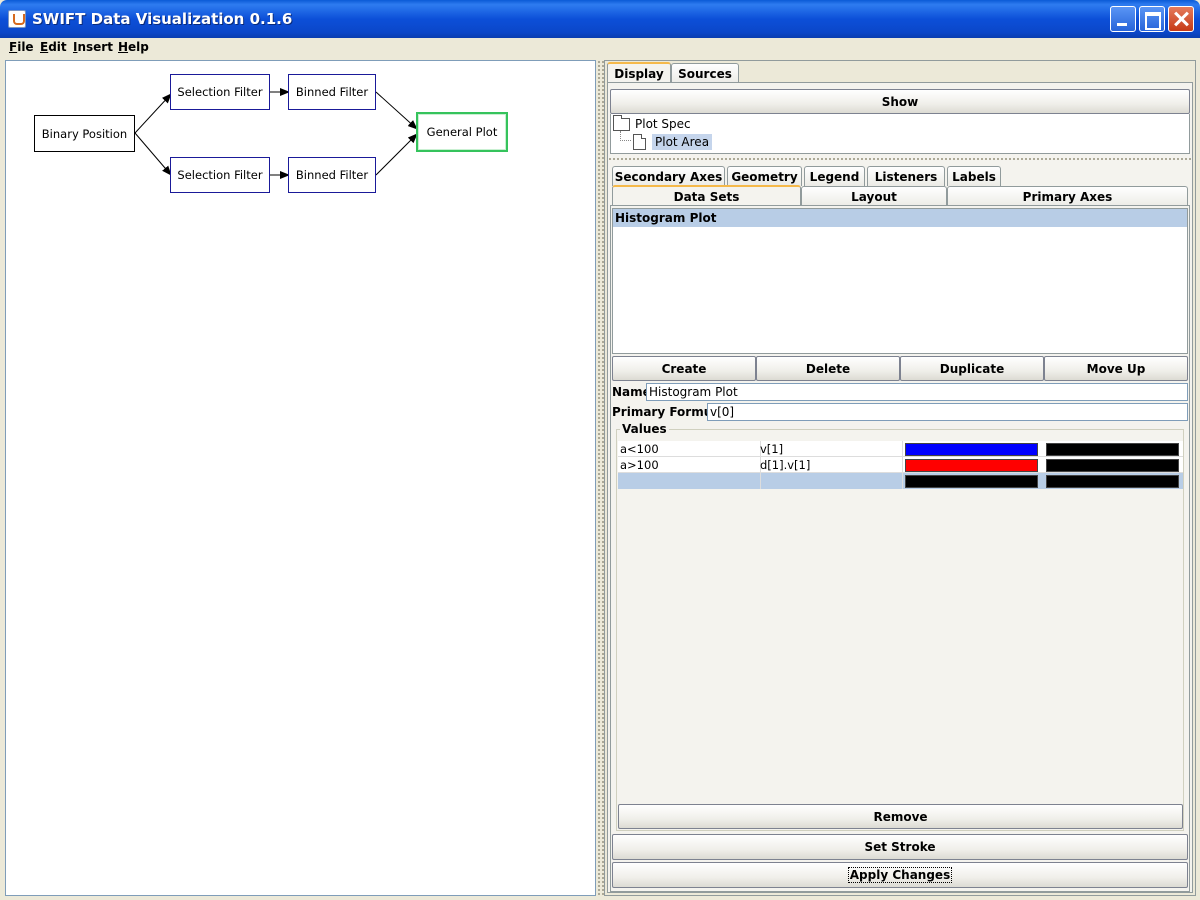 Image resolution: width=1200 pixels, height=900 pixels. Describe the element at coordinates (834, 176) in the screenshot. I see `tab-legend: Legend` at that location.